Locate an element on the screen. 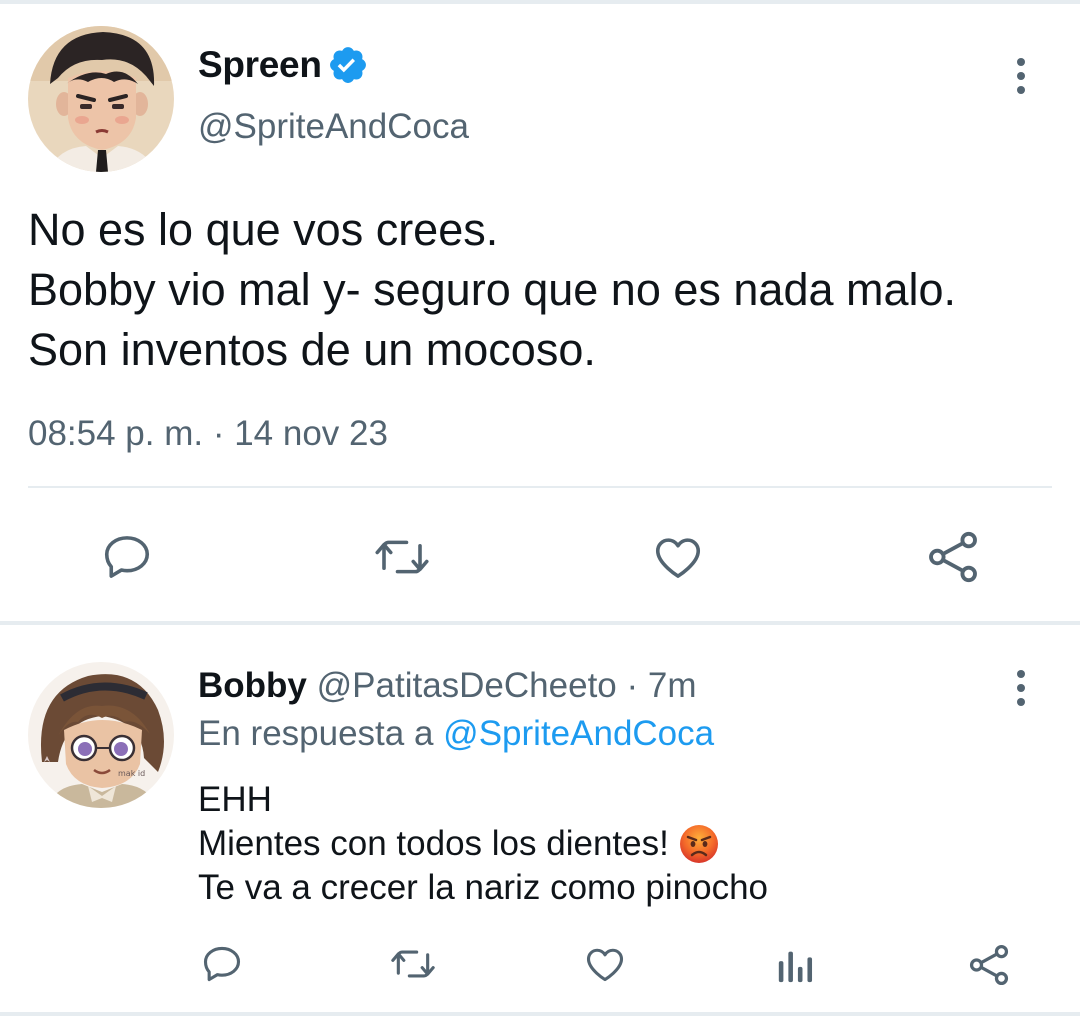 This screenshot has height=1020, width=1080. in-reply-to-label: En respuesta a is located at coordinates (316, 733).